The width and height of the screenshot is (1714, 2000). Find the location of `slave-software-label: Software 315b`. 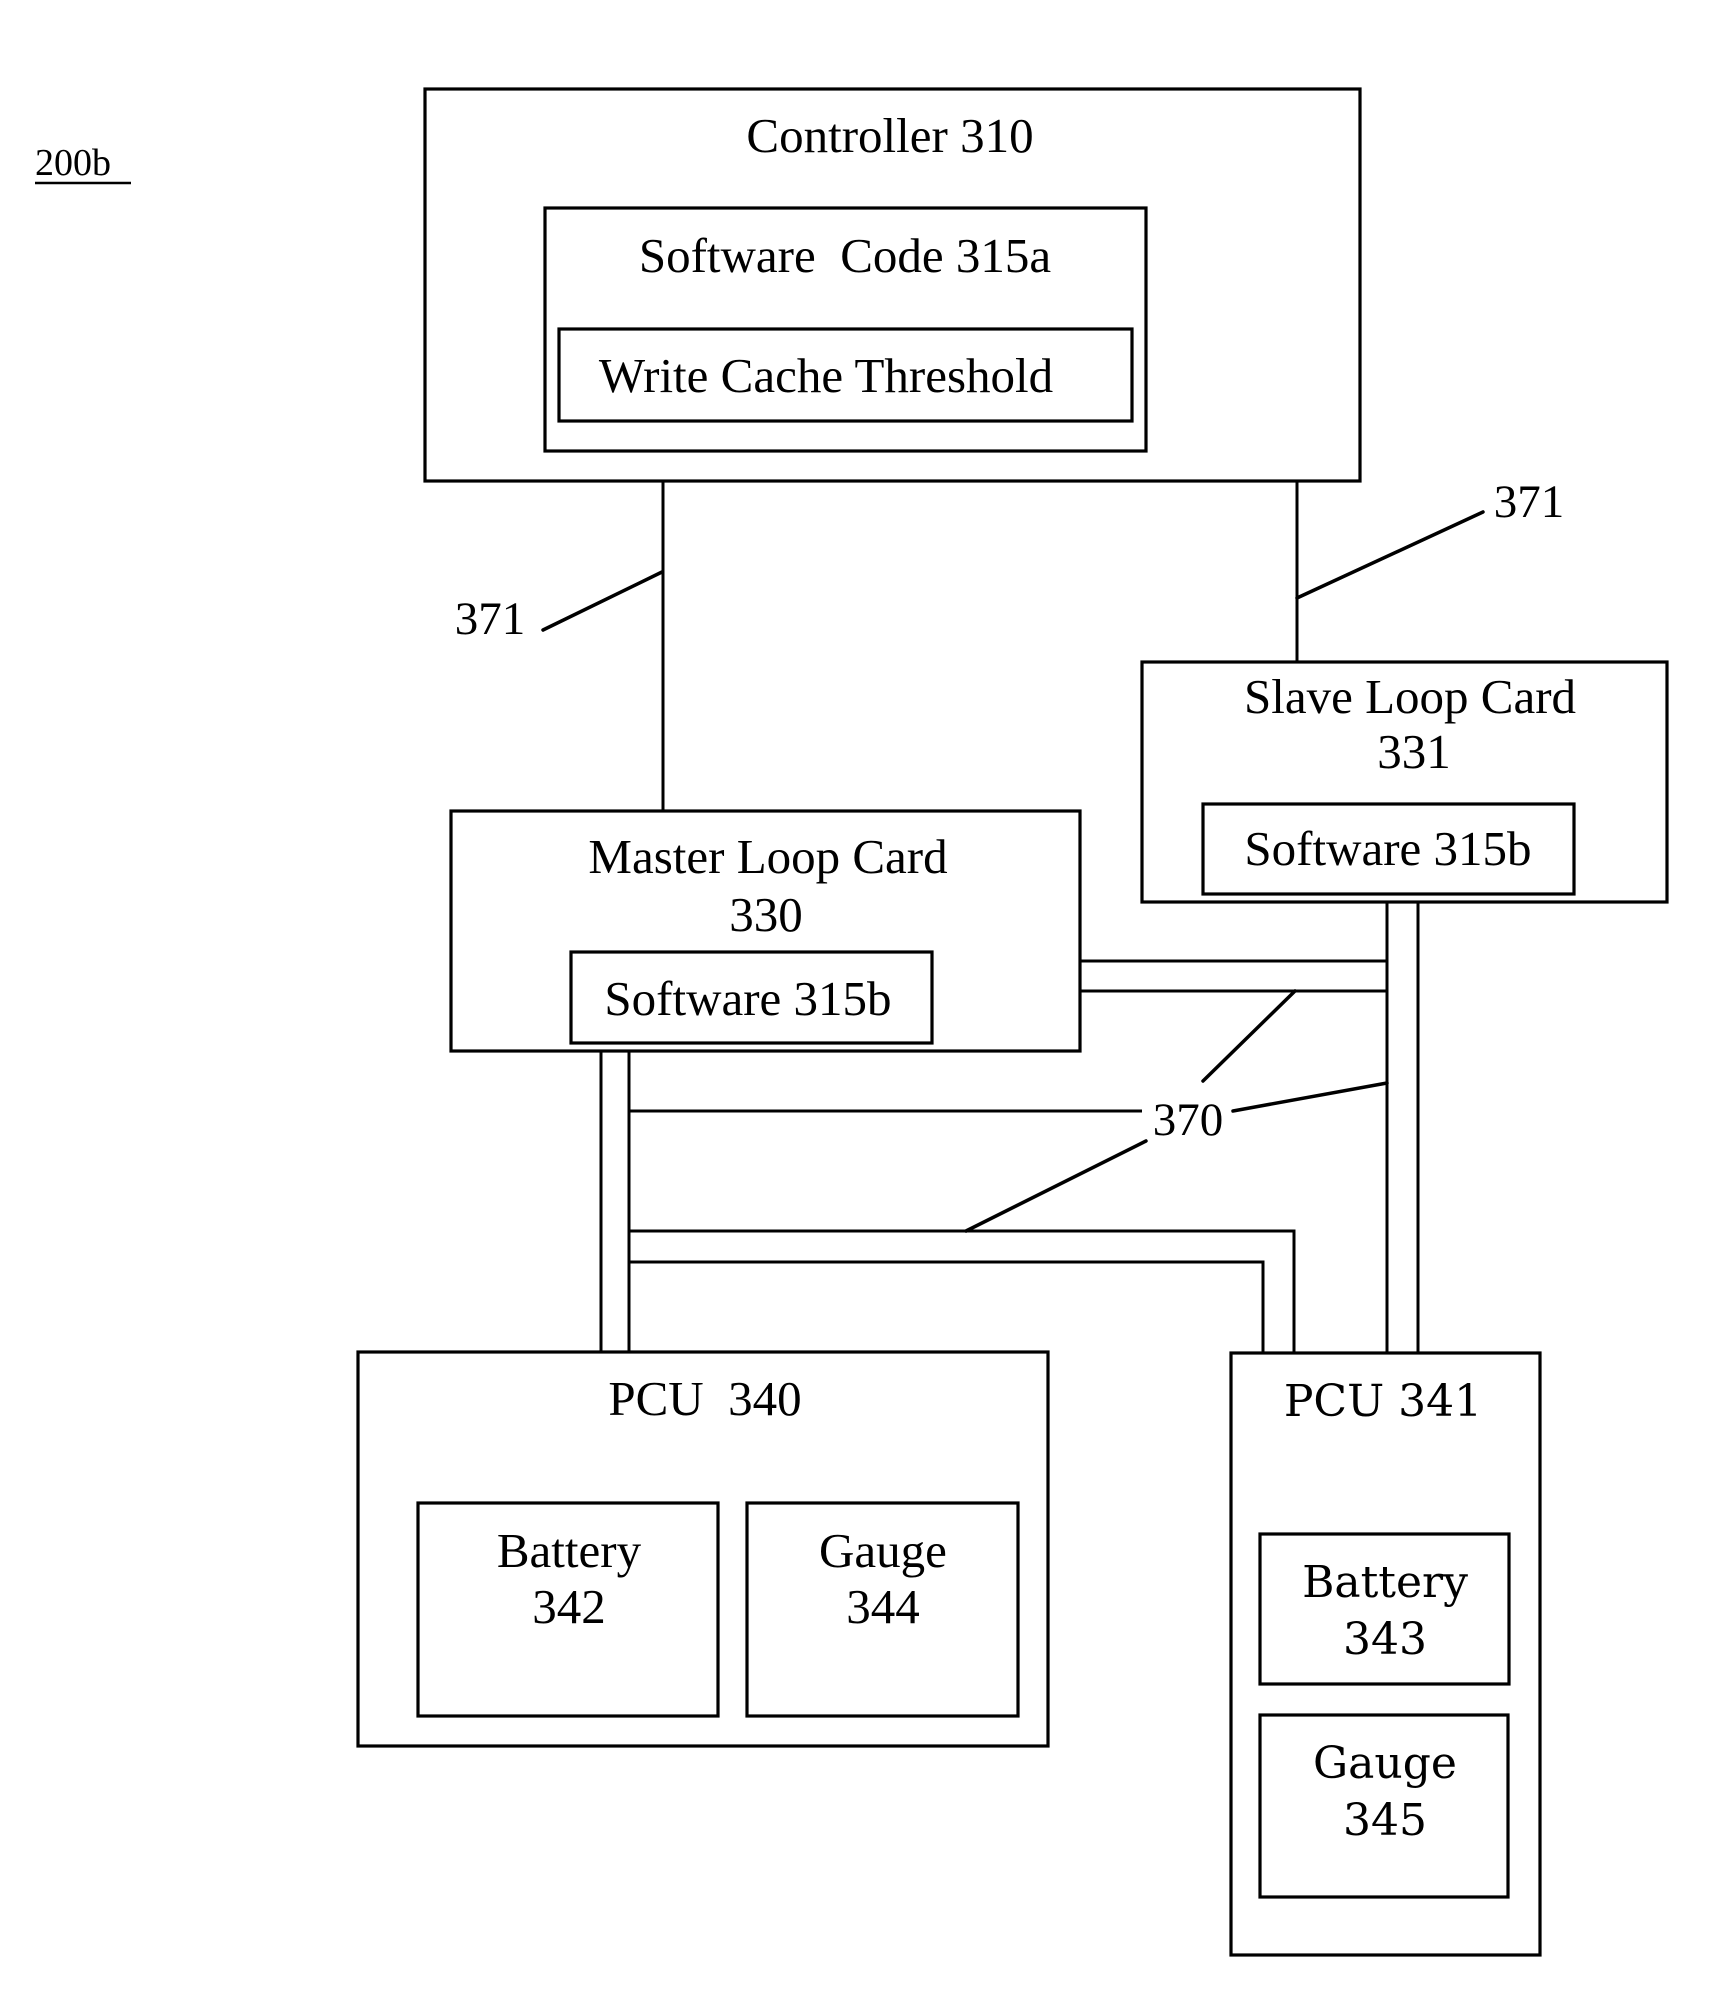

slave-software-label: Software 315b is located at coordinates (1387, 848).